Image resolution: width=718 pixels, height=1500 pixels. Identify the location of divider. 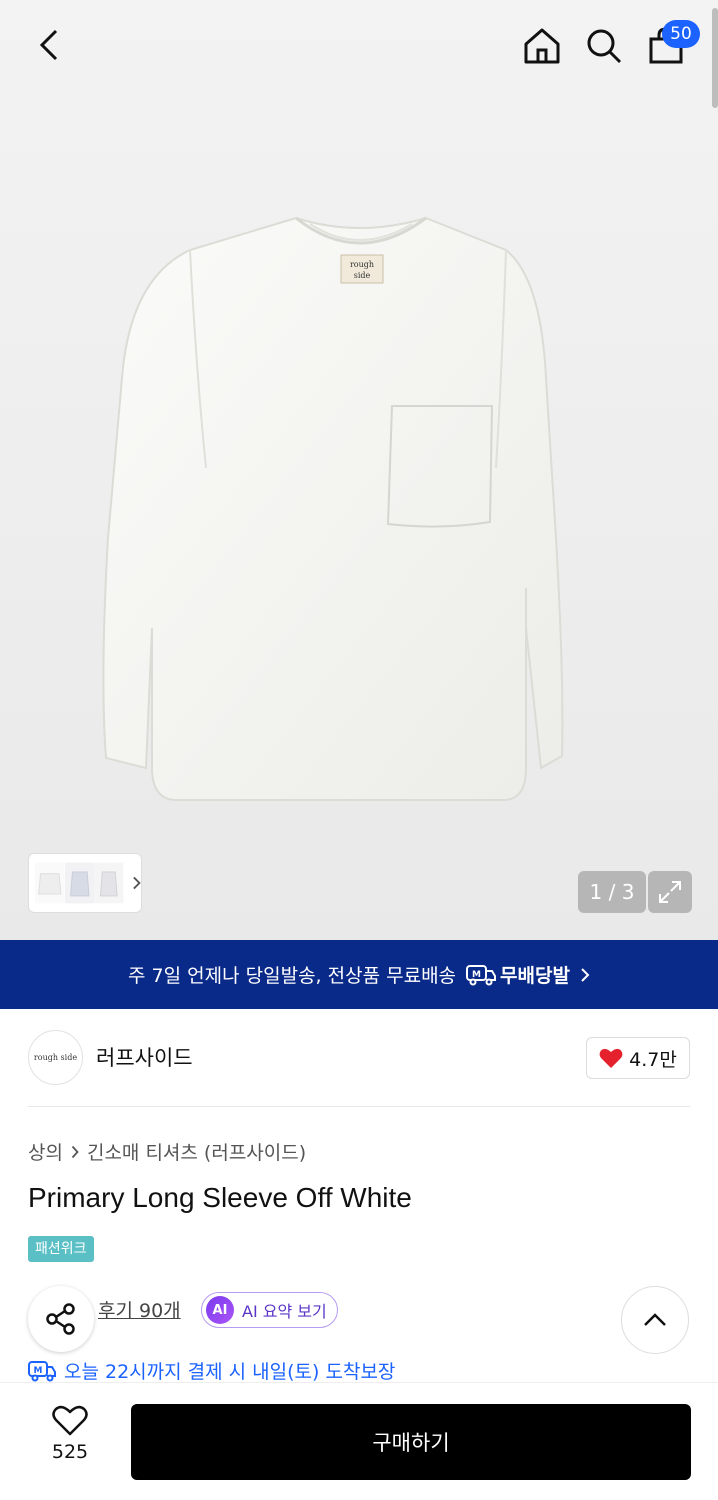
(359, 1106).